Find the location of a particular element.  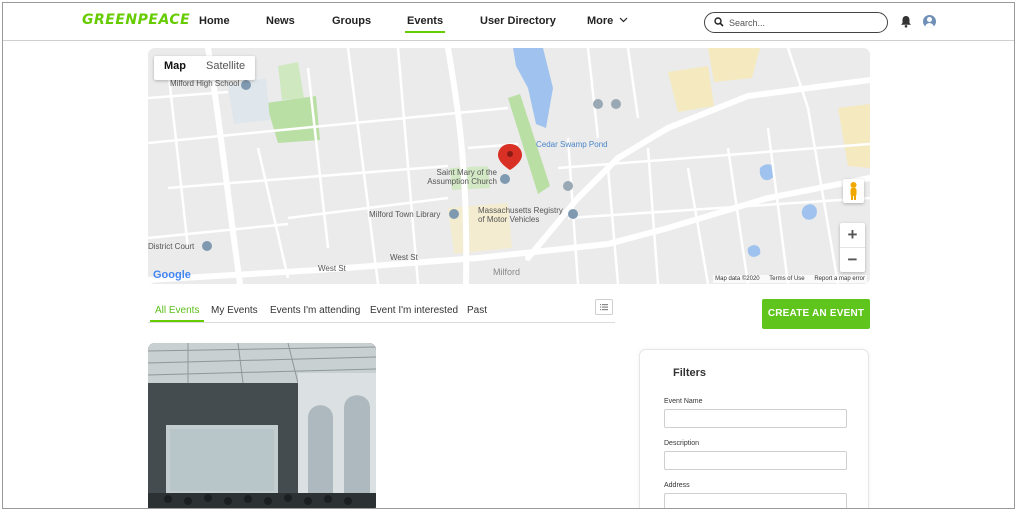

search-icon is located at coordinates (719, 22).